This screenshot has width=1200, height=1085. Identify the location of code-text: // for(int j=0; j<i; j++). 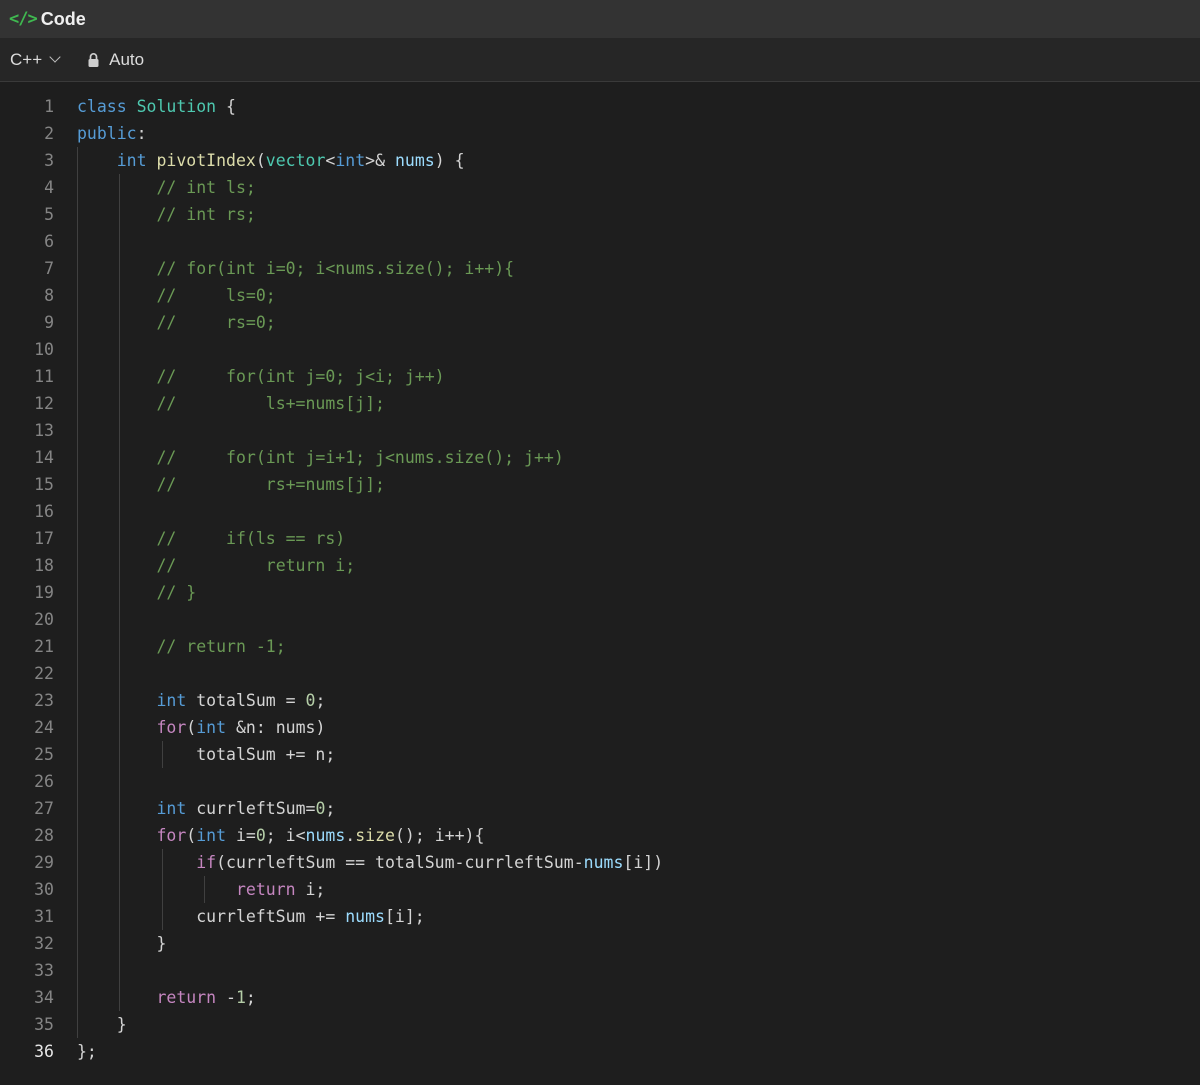
(260, 376).